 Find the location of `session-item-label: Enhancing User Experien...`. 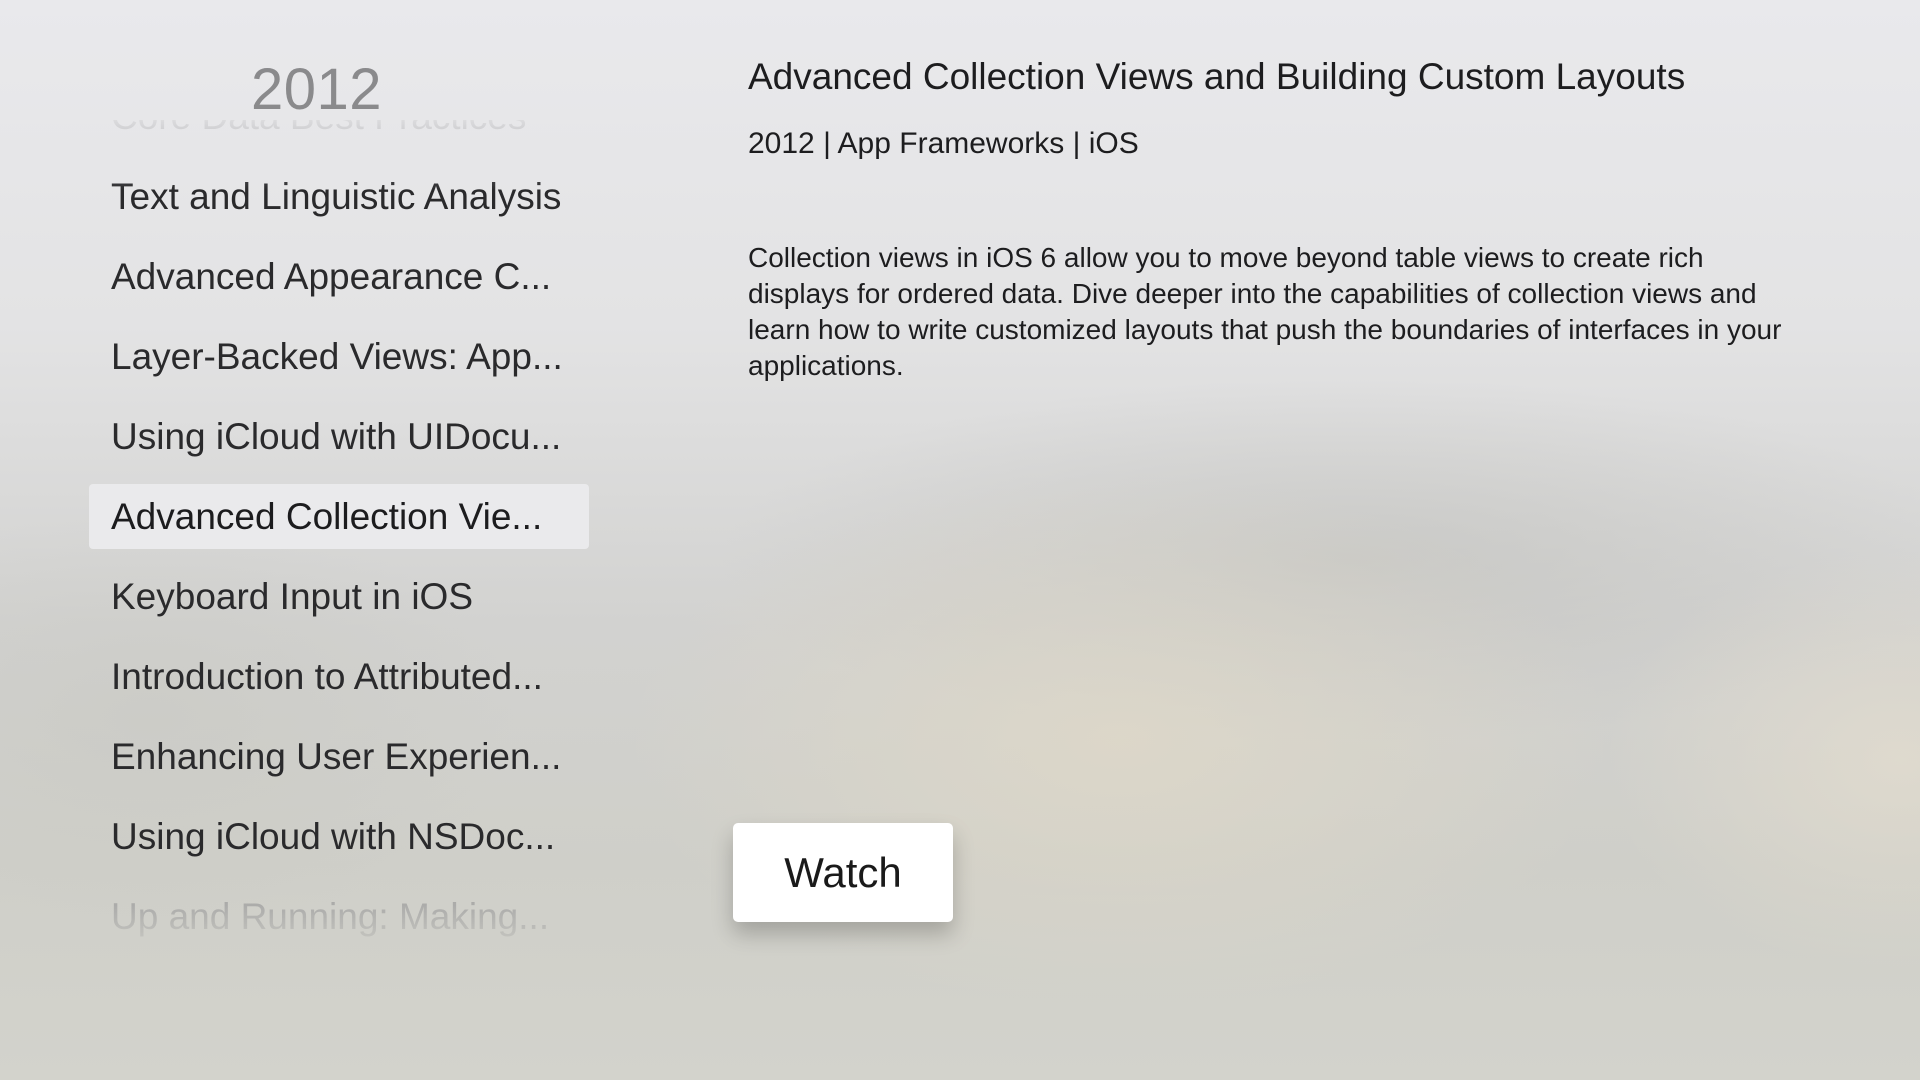

session-item-label: Enhancing User Experien... is located at coordinates (336, 756).